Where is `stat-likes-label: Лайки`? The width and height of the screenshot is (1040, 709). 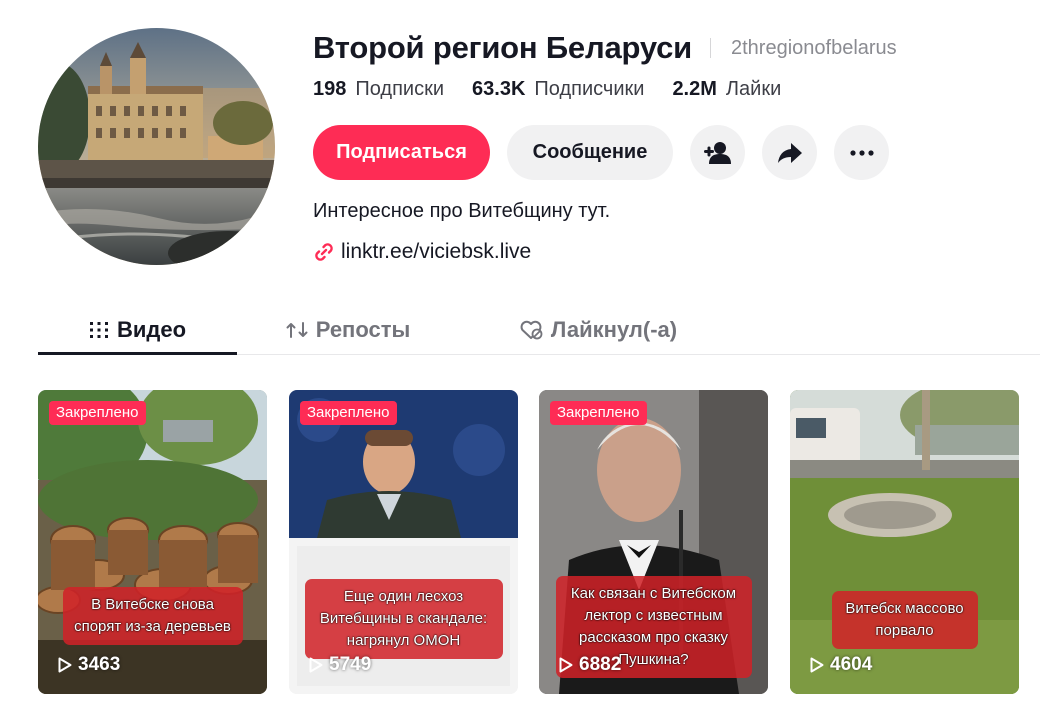
stat-likes-label: Лайки is located at coordinates (753, 89).